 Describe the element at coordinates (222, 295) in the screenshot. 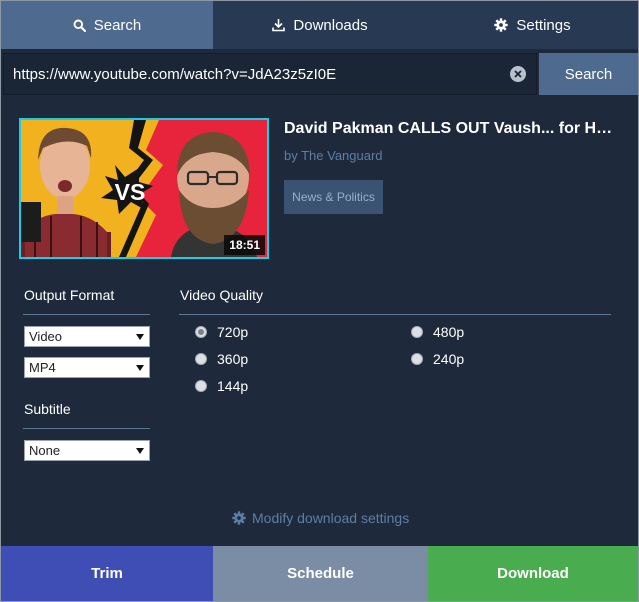

I see `video-quality-label: Video Quality` at that location.